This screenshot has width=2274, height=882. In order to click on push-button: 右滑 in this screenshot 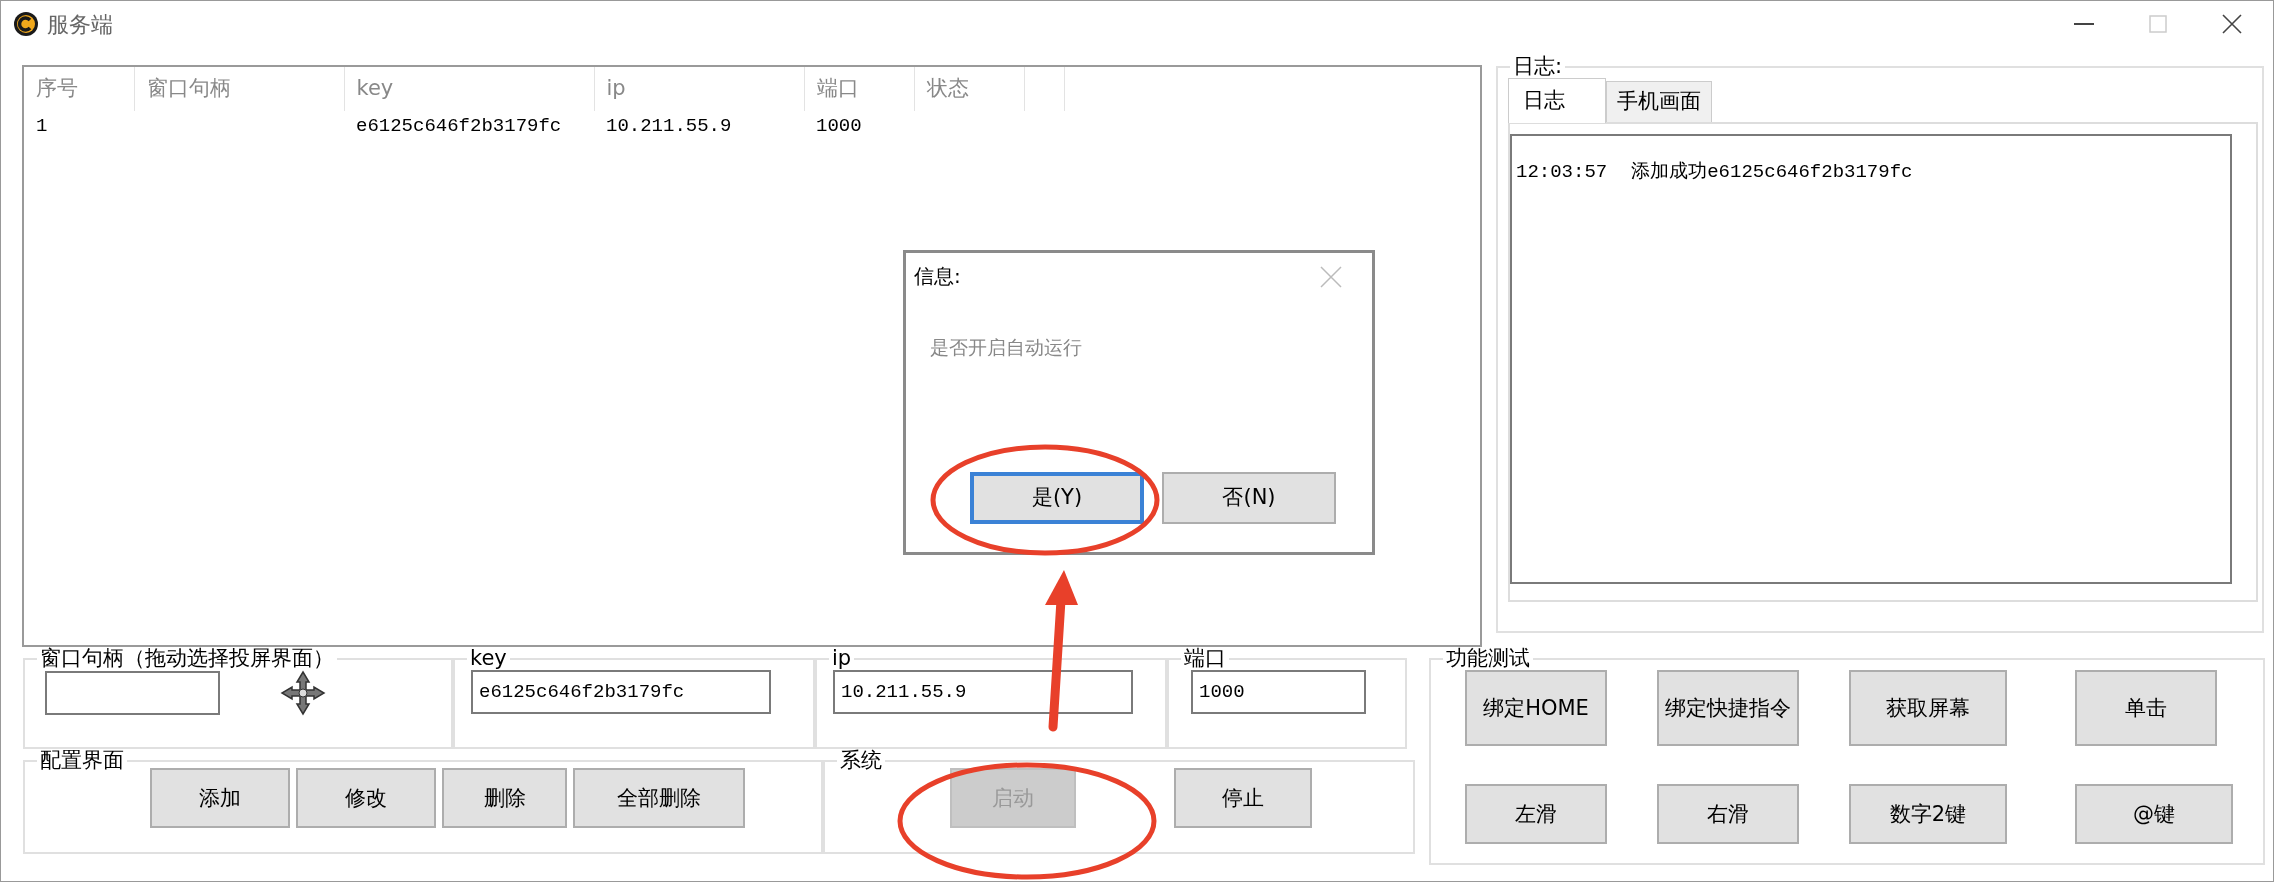, I will do `click(1728, 814)`.